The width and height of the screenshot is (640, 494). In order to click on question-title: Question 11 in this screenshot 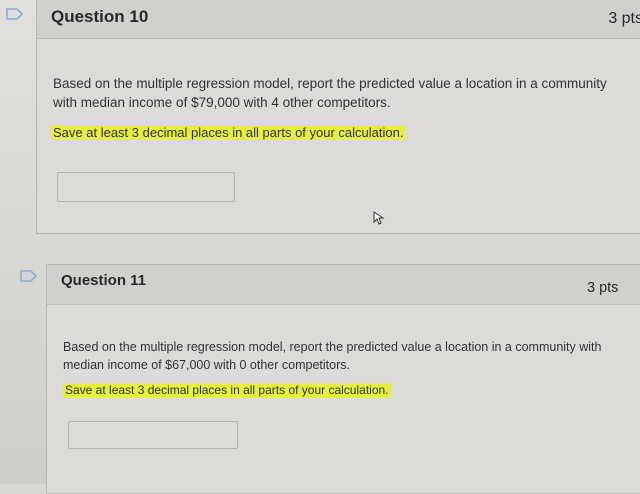, I will do `click(104, 280)`.